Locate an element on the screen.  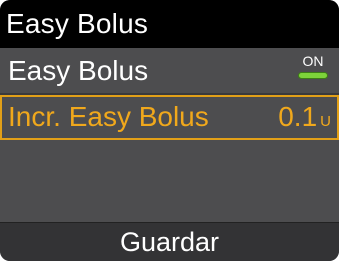
increment-unit: U is located at coordinates (325, 121).